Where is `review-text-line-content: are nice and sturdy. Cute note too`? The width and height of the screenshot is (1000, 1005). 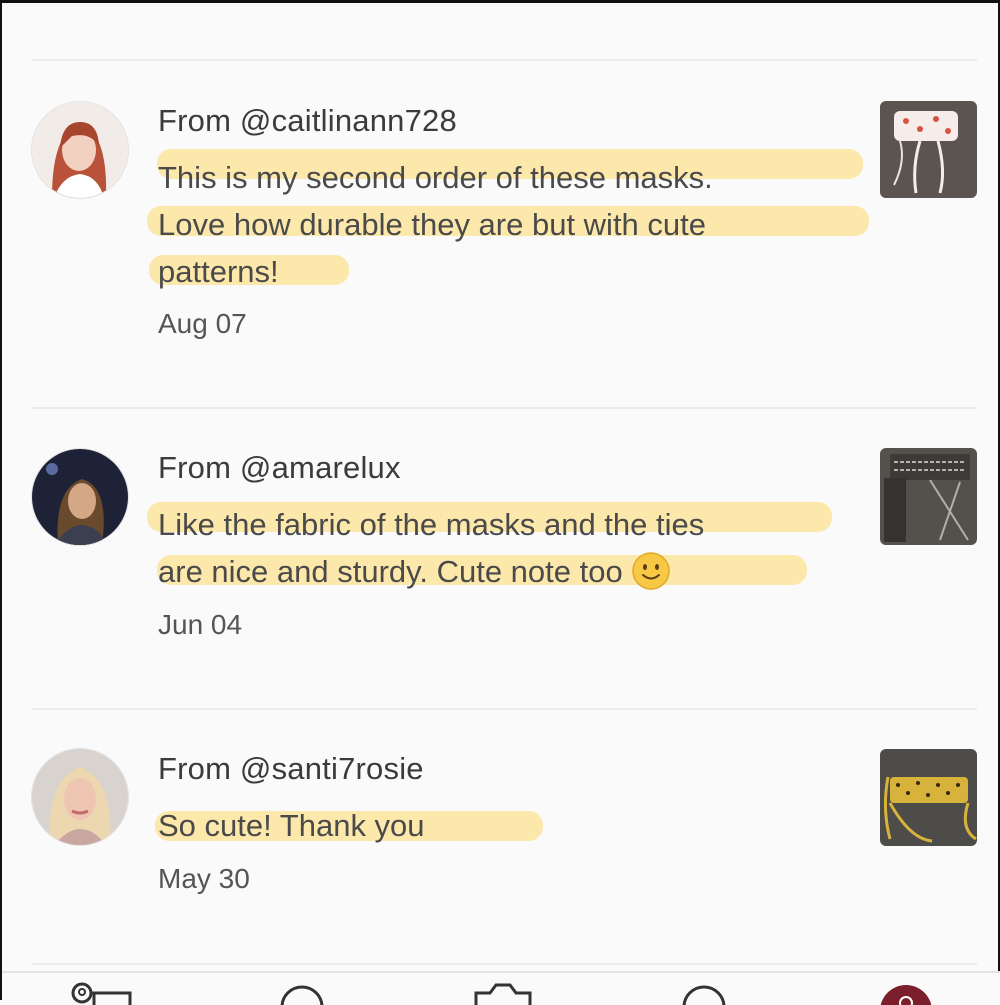
review-text-line-content: are nice and sturdy. Cute note too is located at coordinates (390, 571).